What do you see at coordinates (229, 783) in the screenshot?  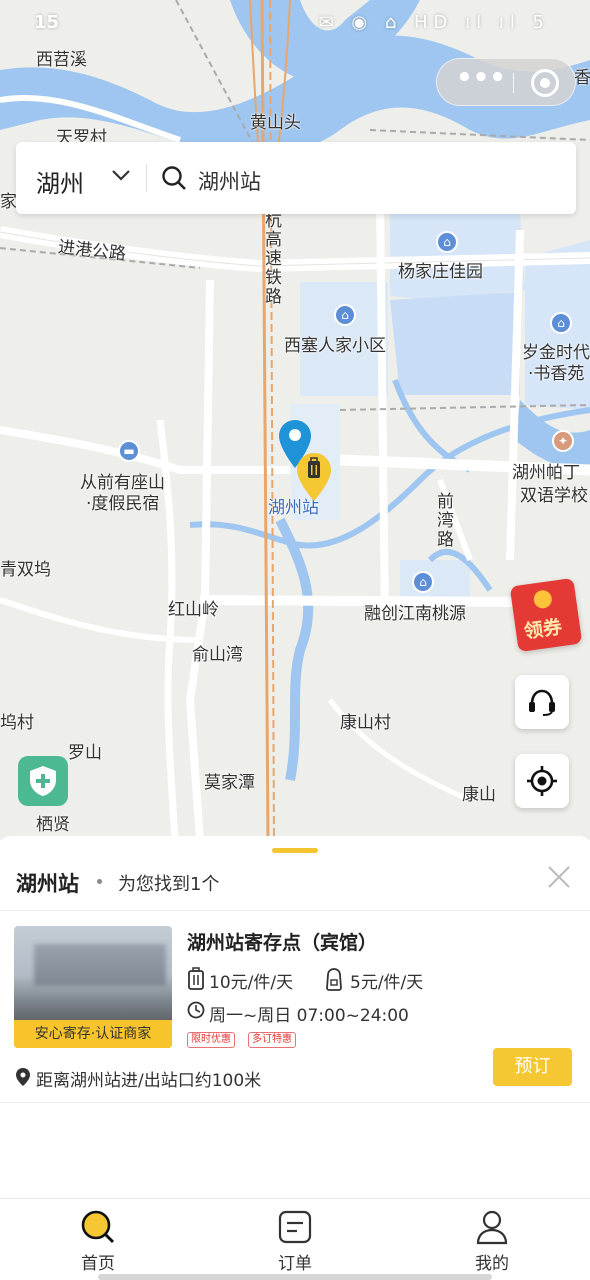 I see `map-label: 莫家潭` at bounding box center [229, 783].